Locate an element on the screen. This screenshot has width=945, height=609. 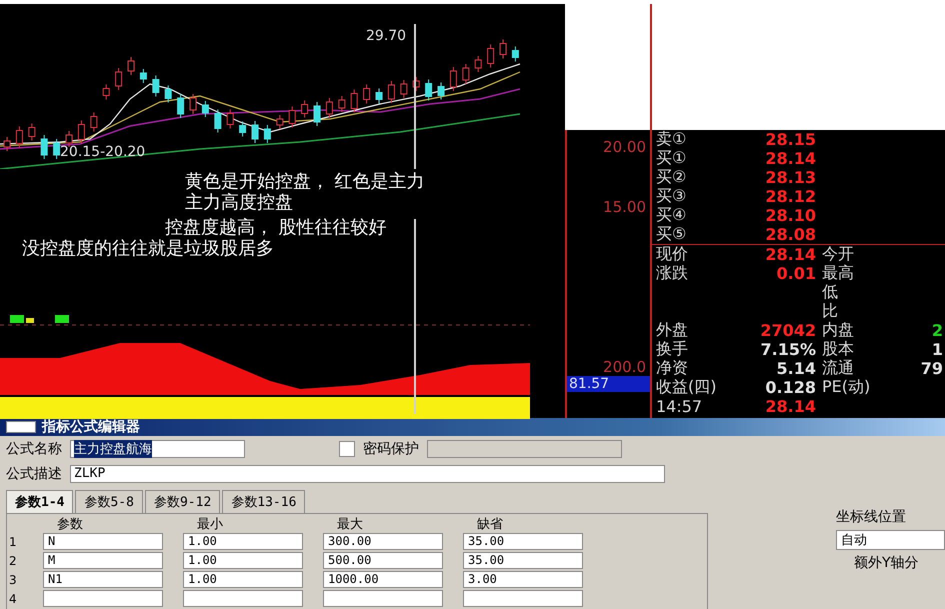
stat-value: 0.128 is located at coordinates (790, 387).